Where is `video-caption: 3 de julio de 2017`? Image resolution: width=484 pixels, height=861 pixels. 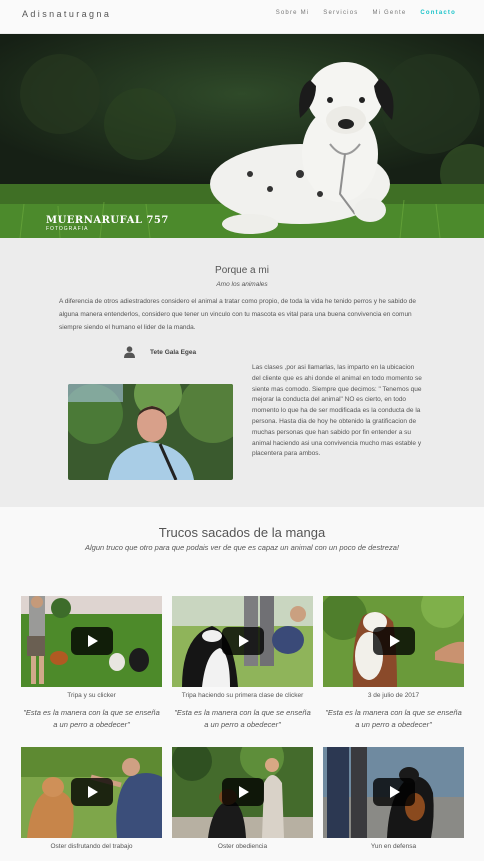
video-caption: 3 de julio de 2017 is located at coordinates (393, 695).